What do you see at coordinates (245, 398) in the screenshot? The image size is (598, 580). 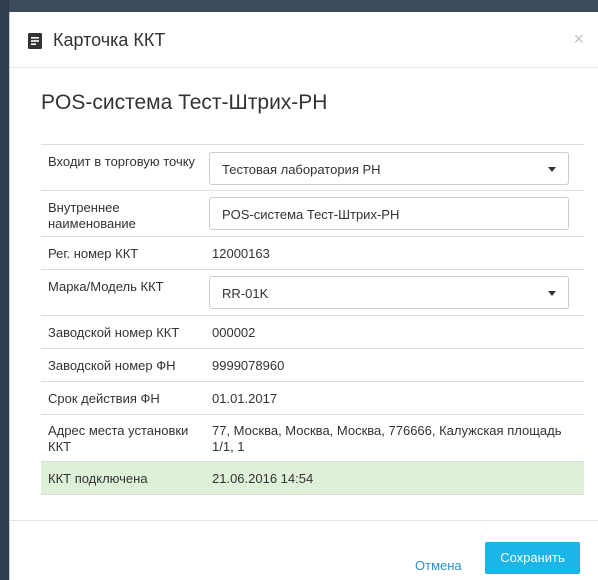 I see `fn-expiry-value: 01.01.2017` at bounding box center [245, 398].